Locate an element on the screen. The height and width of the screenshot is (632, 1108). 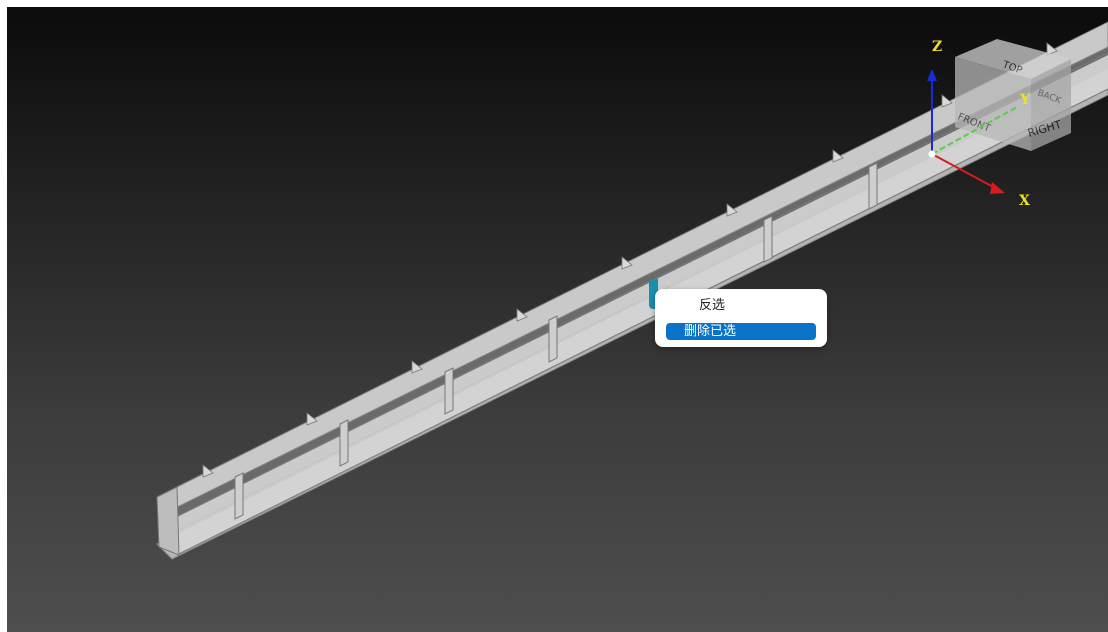
beam-end-section is located at coordinates (168, 521).